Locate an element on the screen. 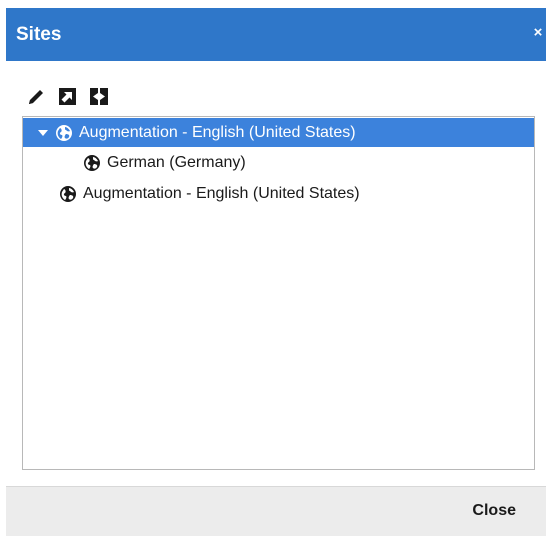 The width and height of the screenshot is (546, 536). dialog-titlebar: Sites × is located at coordinates (276, 34).